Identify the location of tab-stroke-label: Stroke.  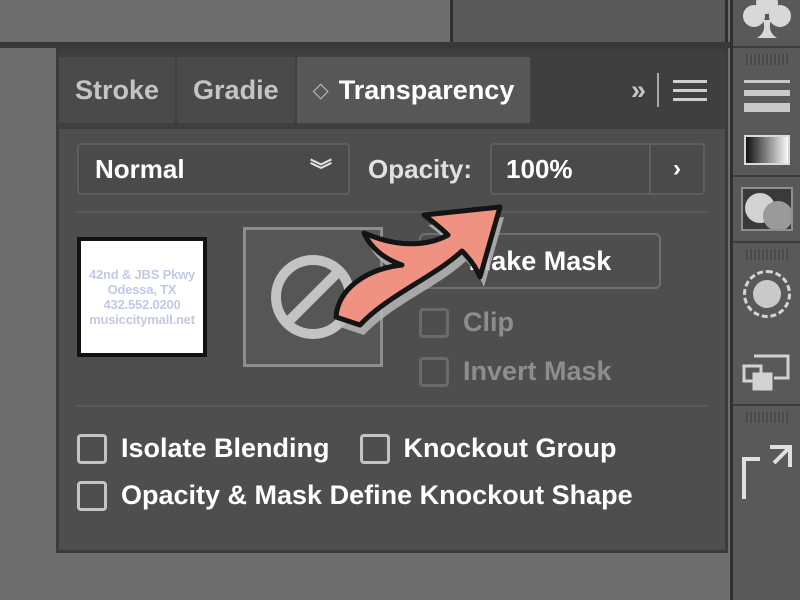
(117, 89).